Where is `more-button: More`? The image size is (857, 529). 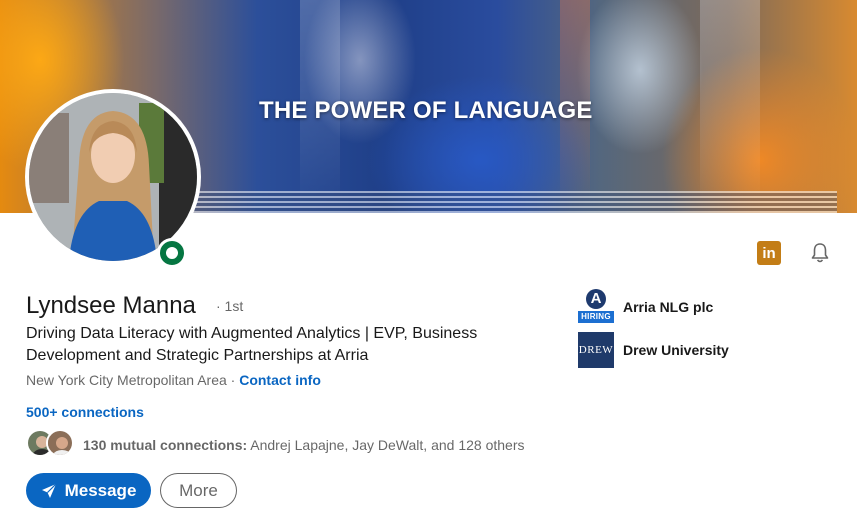
more-button: More is located at coordinates (198, 490).